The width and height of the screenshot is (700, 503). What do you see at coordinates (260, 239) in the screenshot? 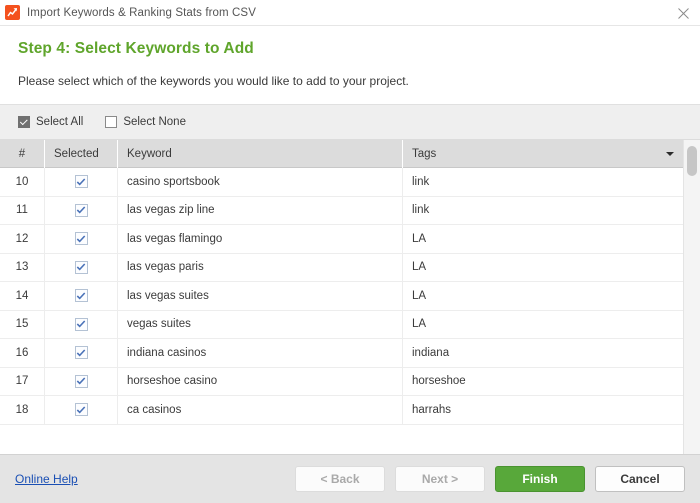
I see `row-keyword: las vegas flamingo` at bounding box center [260, 239].